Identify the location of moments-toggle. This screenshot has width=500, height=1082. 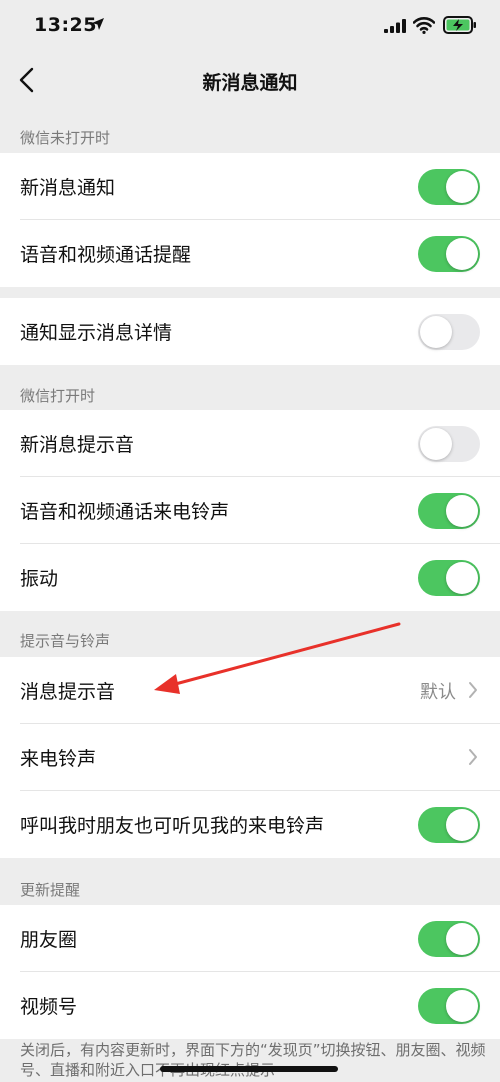
(449, 939).